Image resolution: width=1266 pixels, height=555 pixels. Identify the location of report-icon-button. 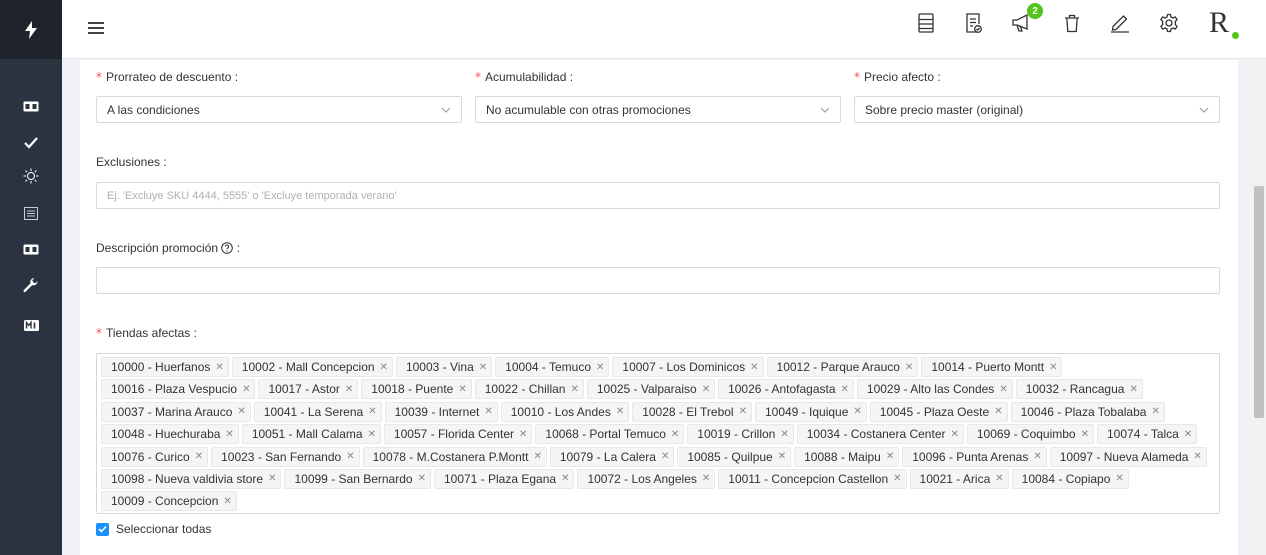
(926, 23).